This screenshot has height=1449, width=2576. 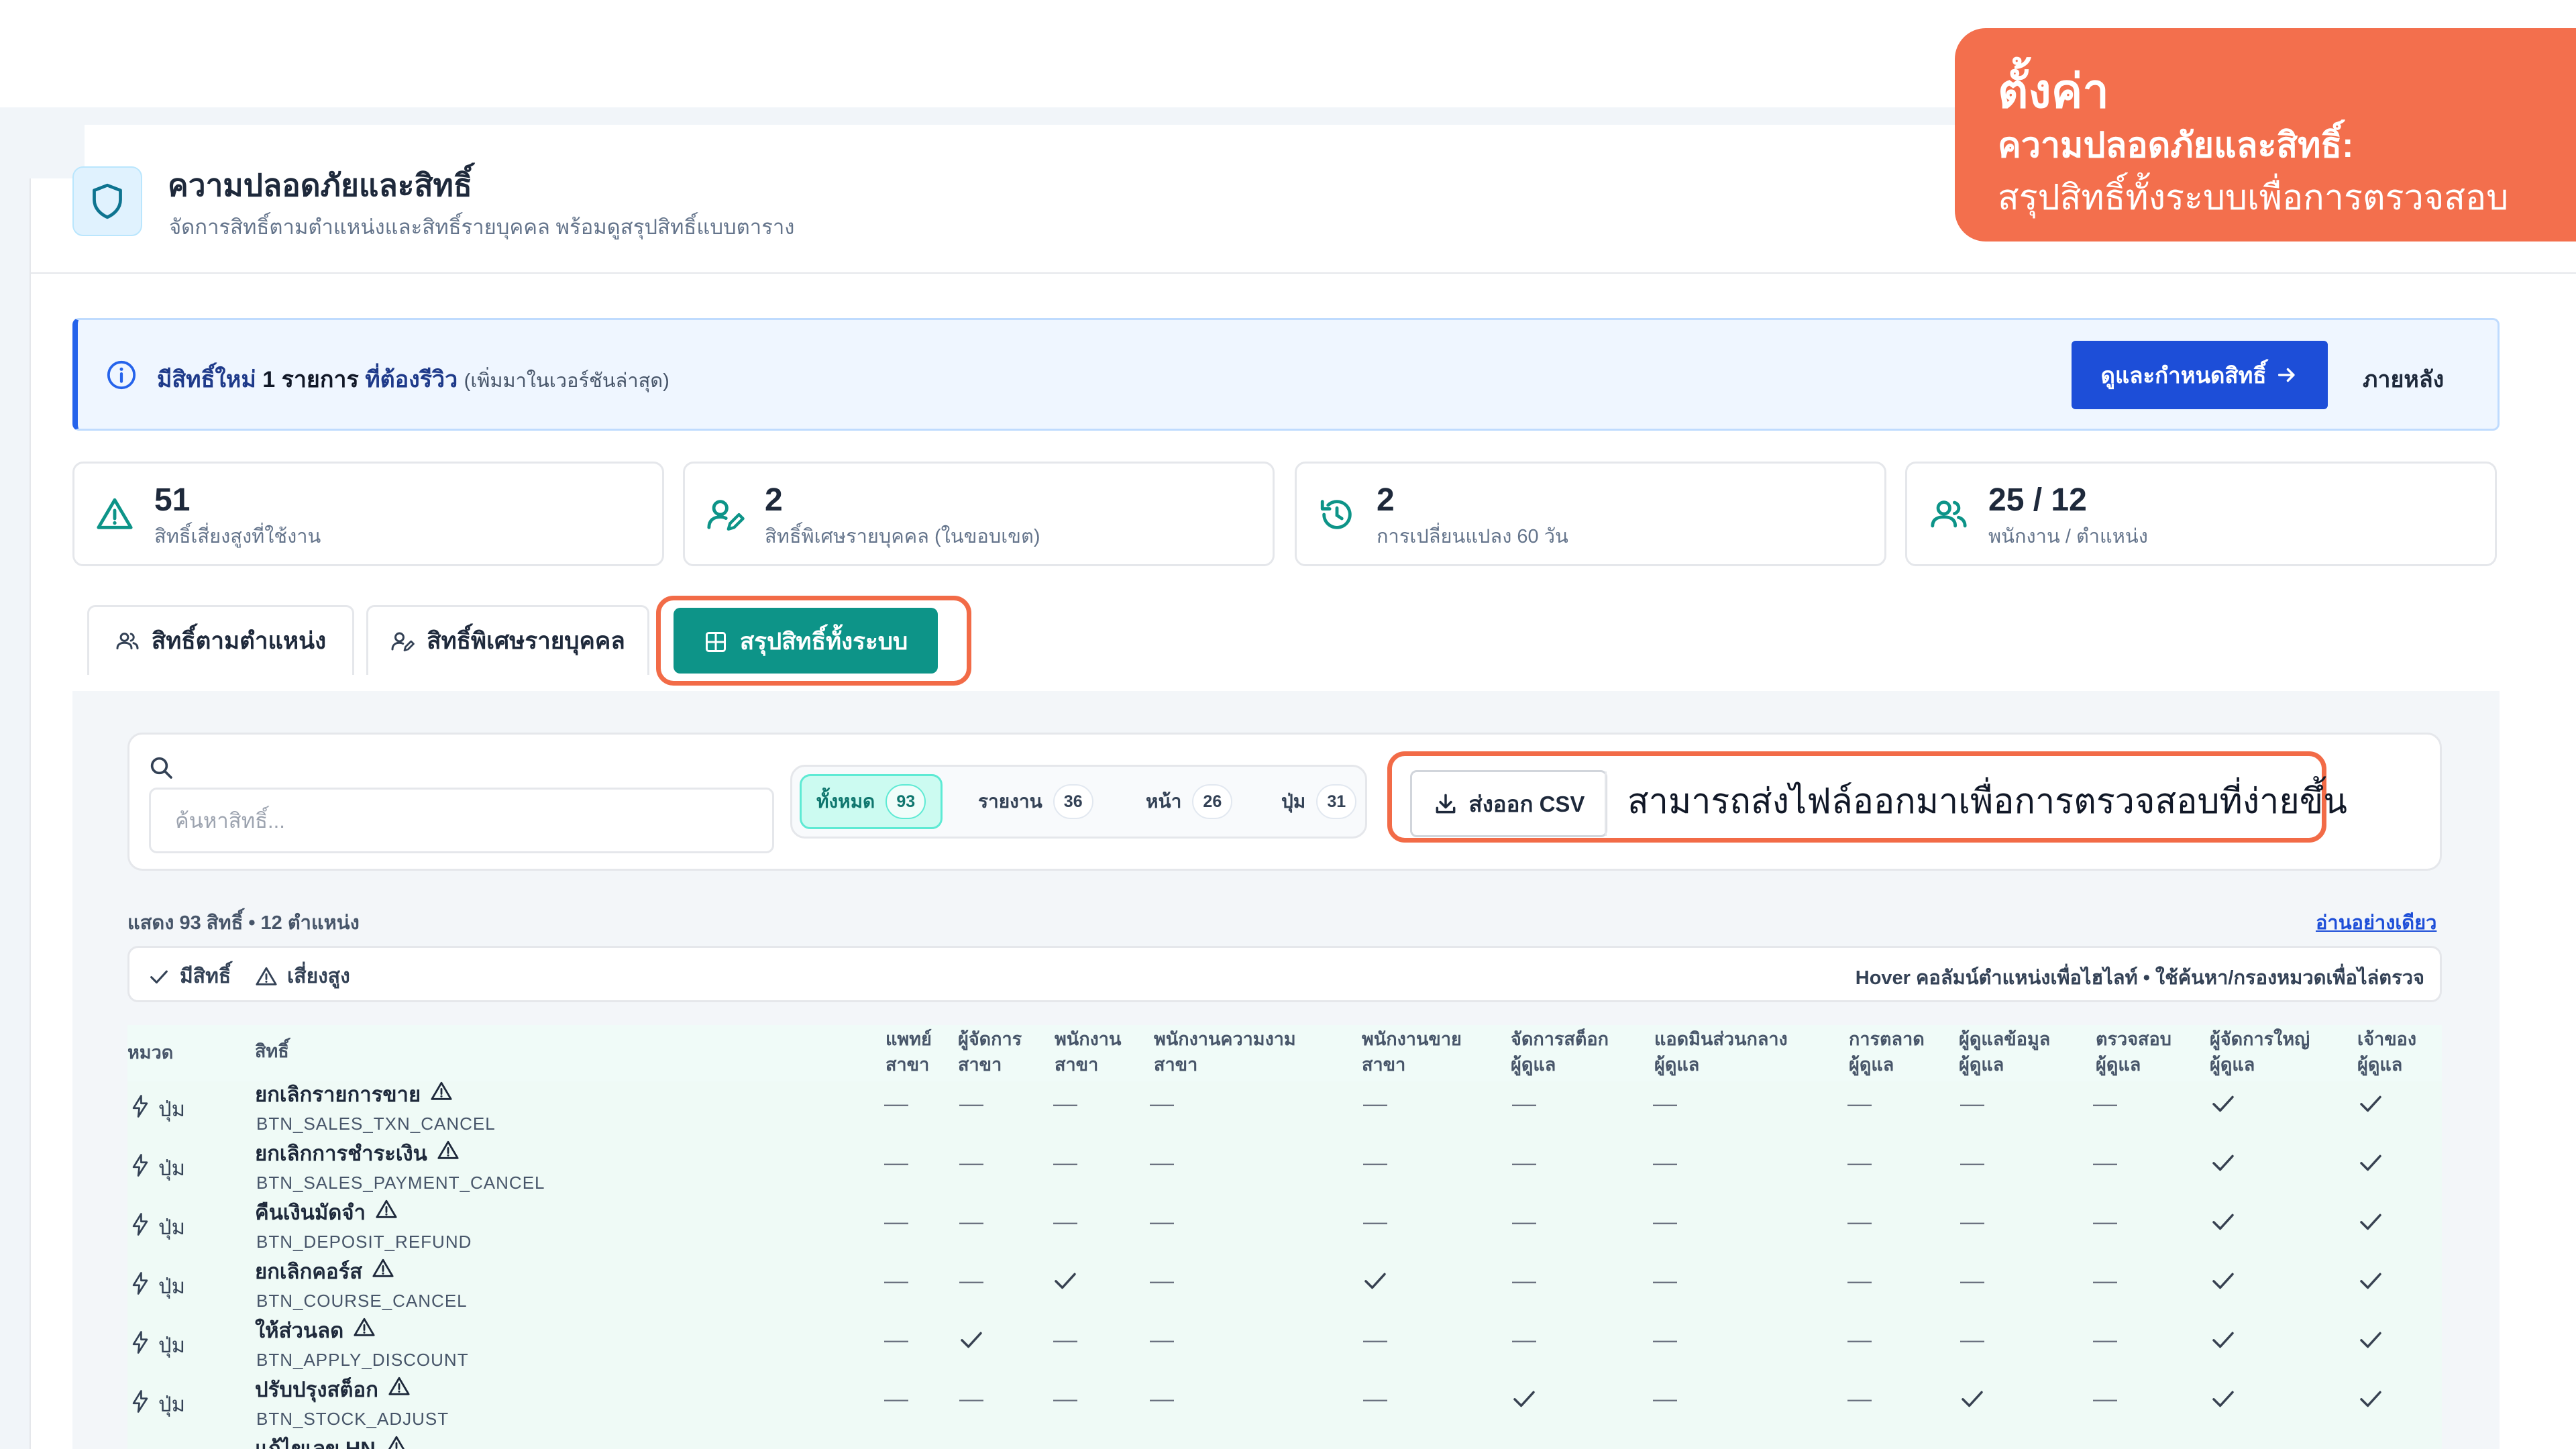 I want to click on highlight-callout-tab, so click(x=813, y=641).